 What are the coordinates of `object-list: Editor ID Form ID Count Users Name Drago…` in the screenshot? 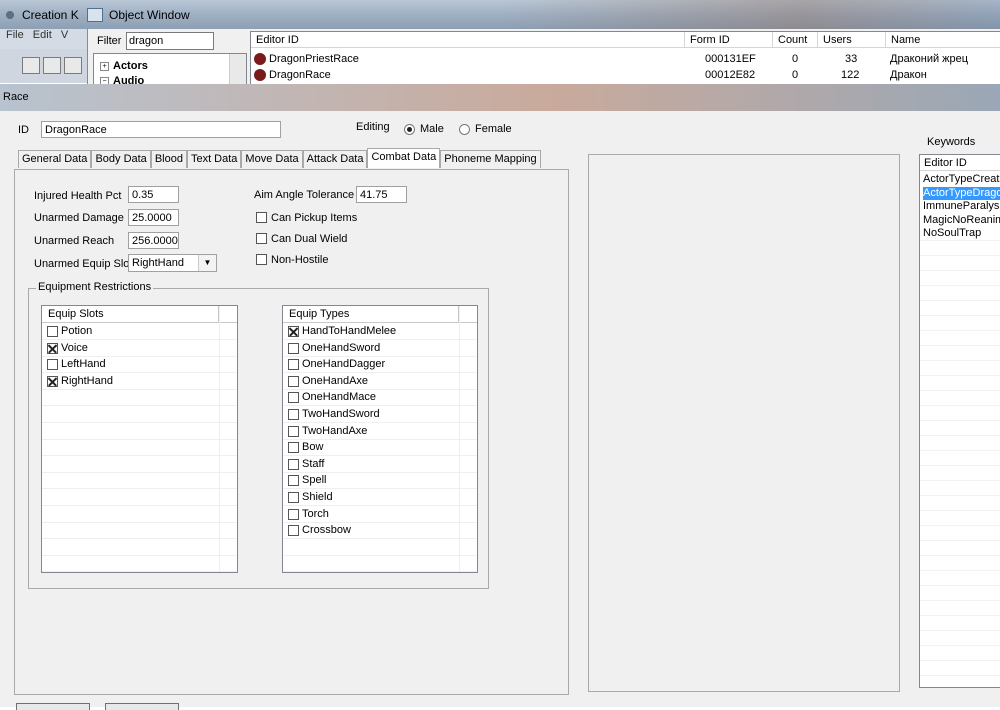 It's located at (625, 58).